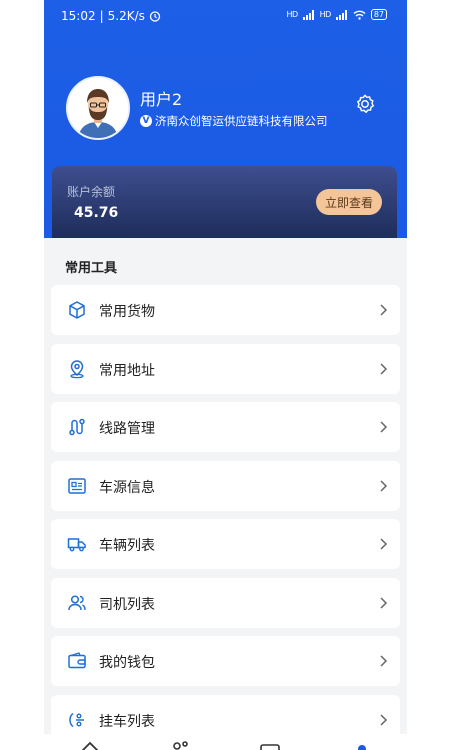 This screenshot has width=450, height=750. What do you see at coordinates (91, 268) in the screenshot?
I see `tools-section-title: 常用工具` at bounding box center [91, 268].